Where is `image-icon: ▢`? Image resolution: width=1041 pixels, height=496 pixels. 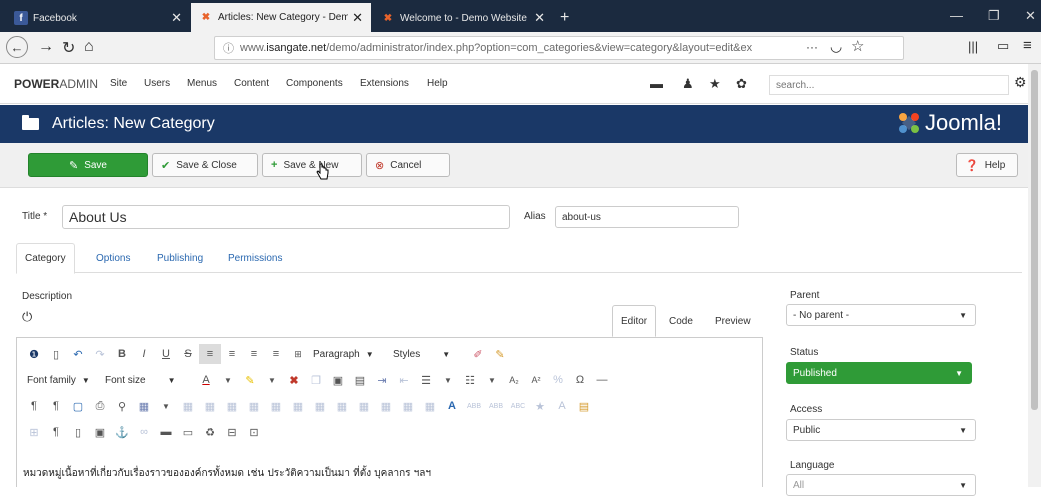
image-icon: ▢ is located at coordinates (78, 406).